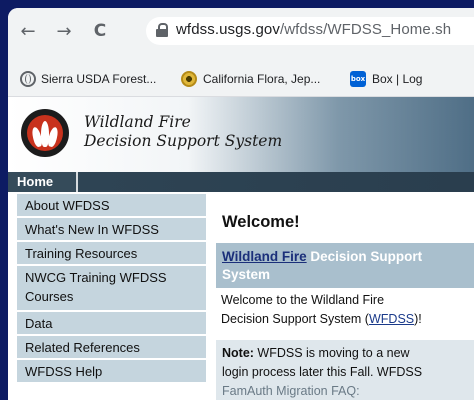 Image resolution: width=474 pixels, height=400 pixels. I want to click on url-path: /wfdss/WFDSS_Home.sh, so click(365, 29).